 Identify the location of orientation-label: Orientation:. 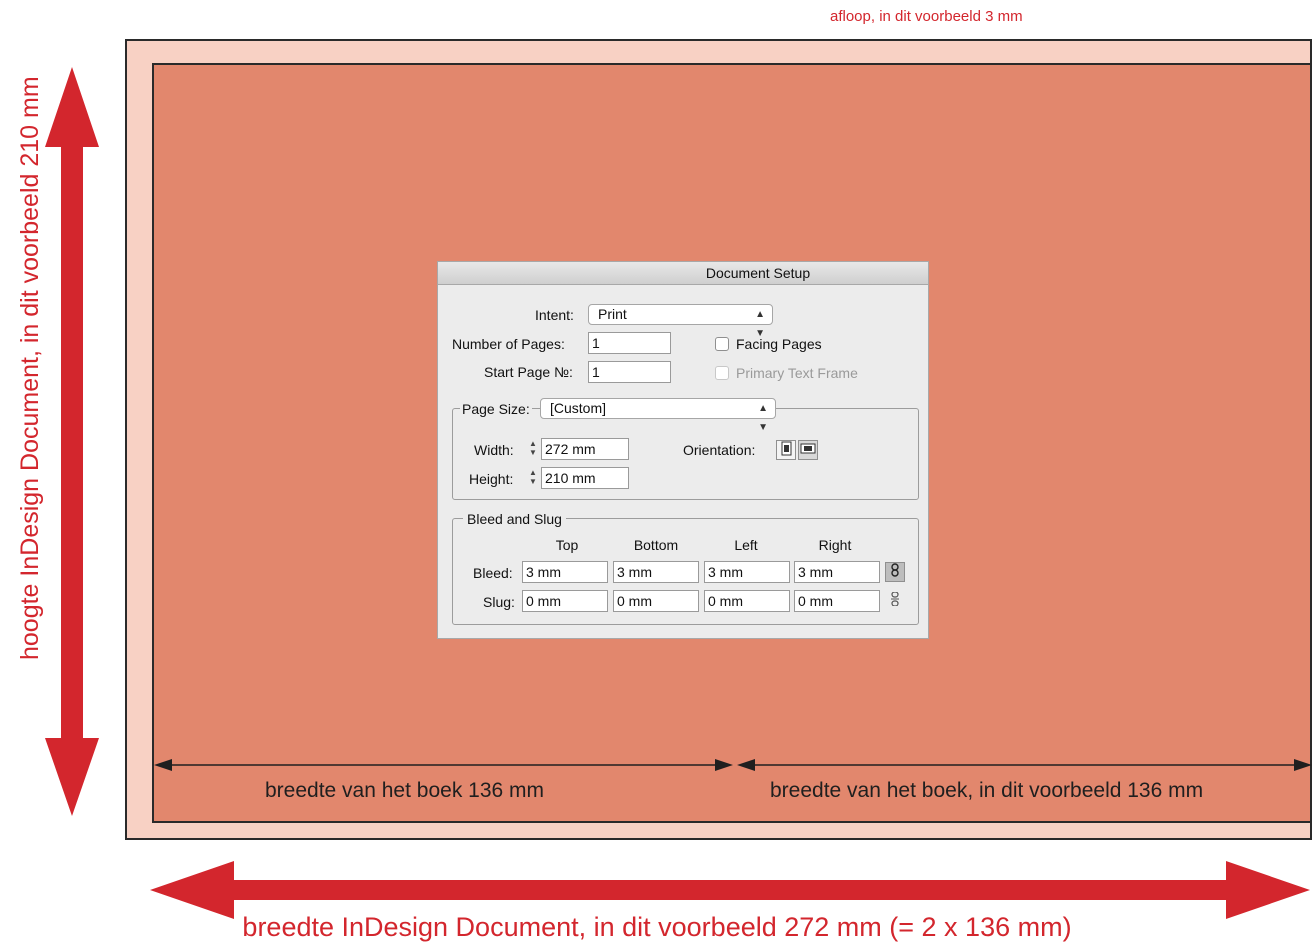
(719, 450).